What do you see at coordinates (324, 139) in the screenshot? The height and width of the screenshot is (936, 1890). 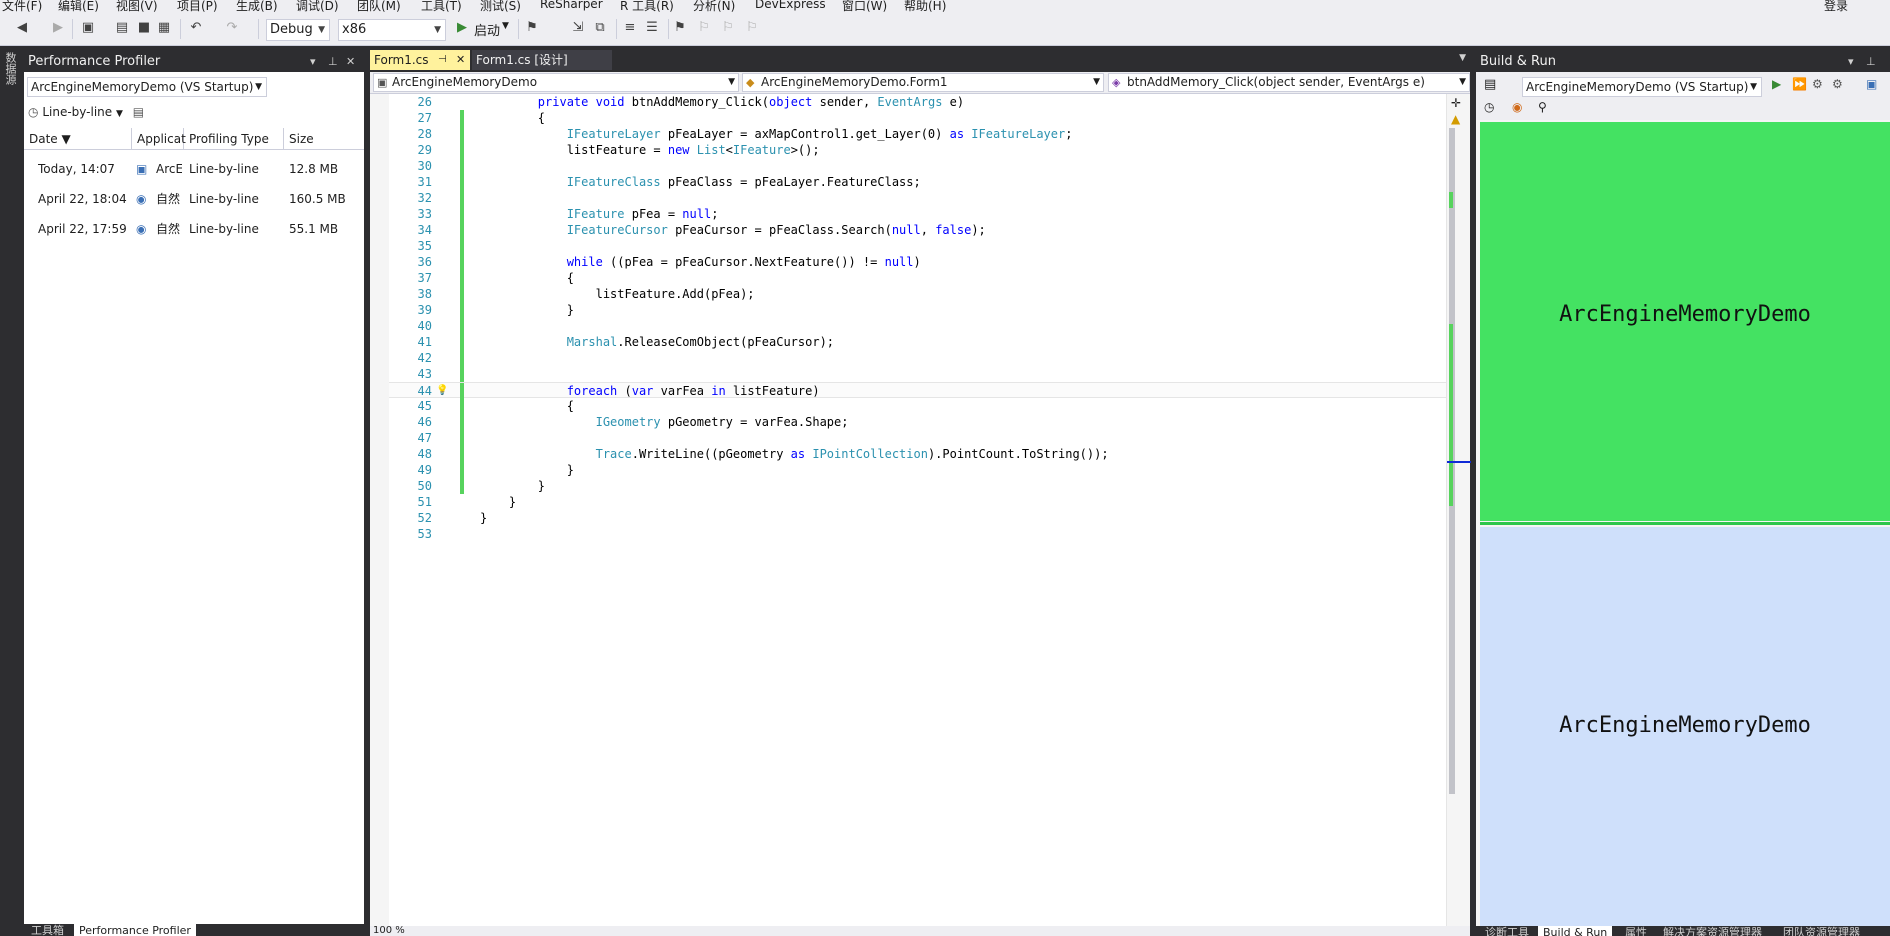 I see `column-size: Size` at bounding box center [324, 139].